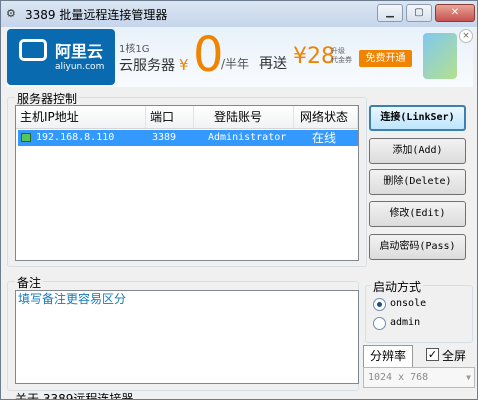 This screenshot has height=400, width=478. I want to click on add-button: 添加(Add), so click(417, 151).